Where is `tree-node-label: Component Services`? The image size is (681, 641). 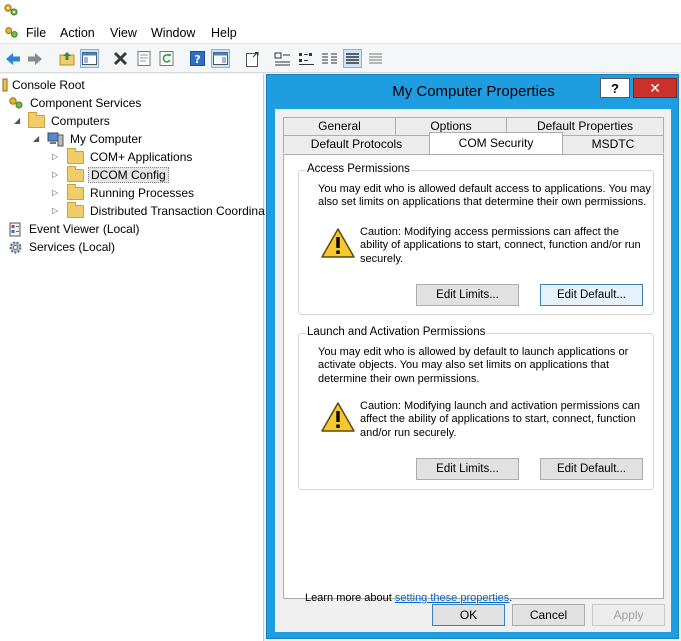 tree-node-label: Component Services is located at coordinates (86, 103).